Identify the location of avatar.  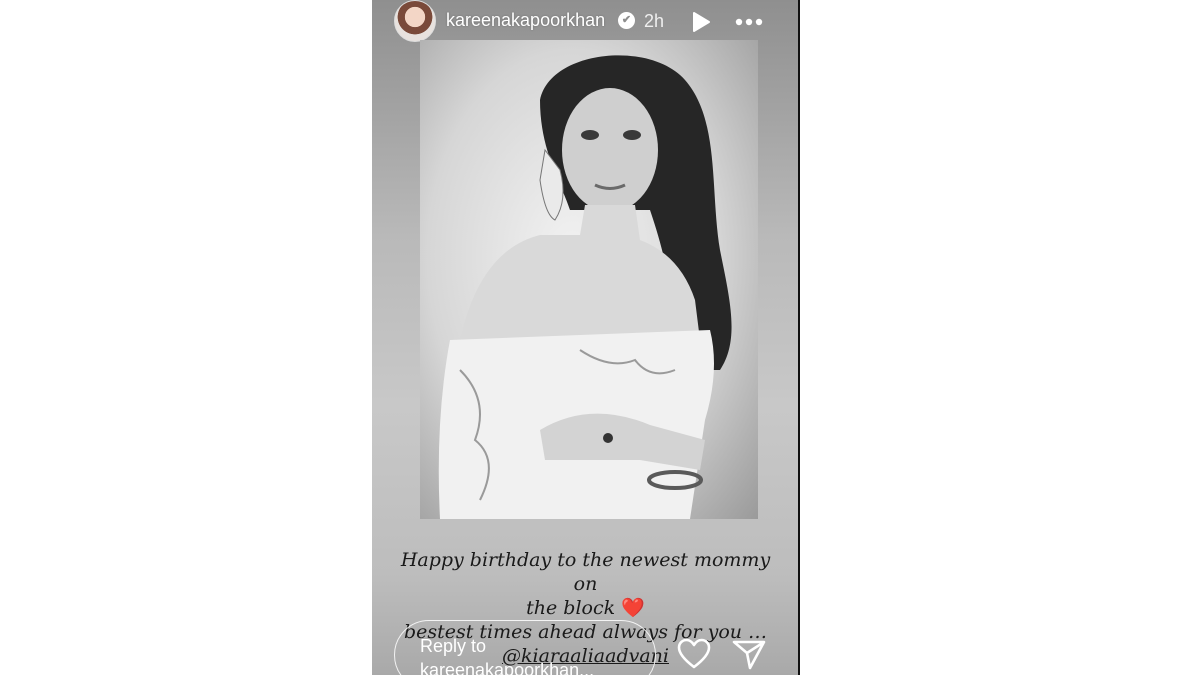
(415, 21).